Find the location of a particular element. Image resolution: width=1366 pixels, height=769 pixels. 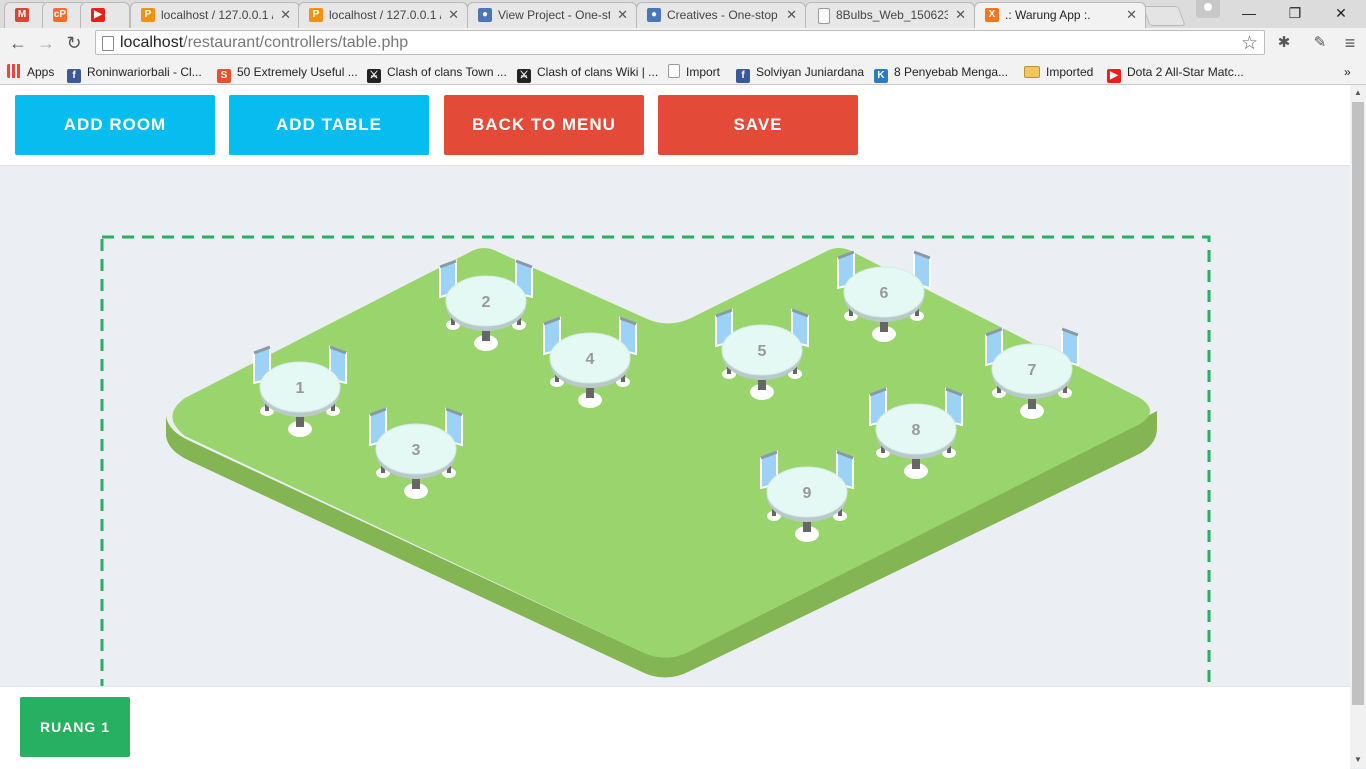

bookmark-label: Apps is located at coordinates (41, 72).